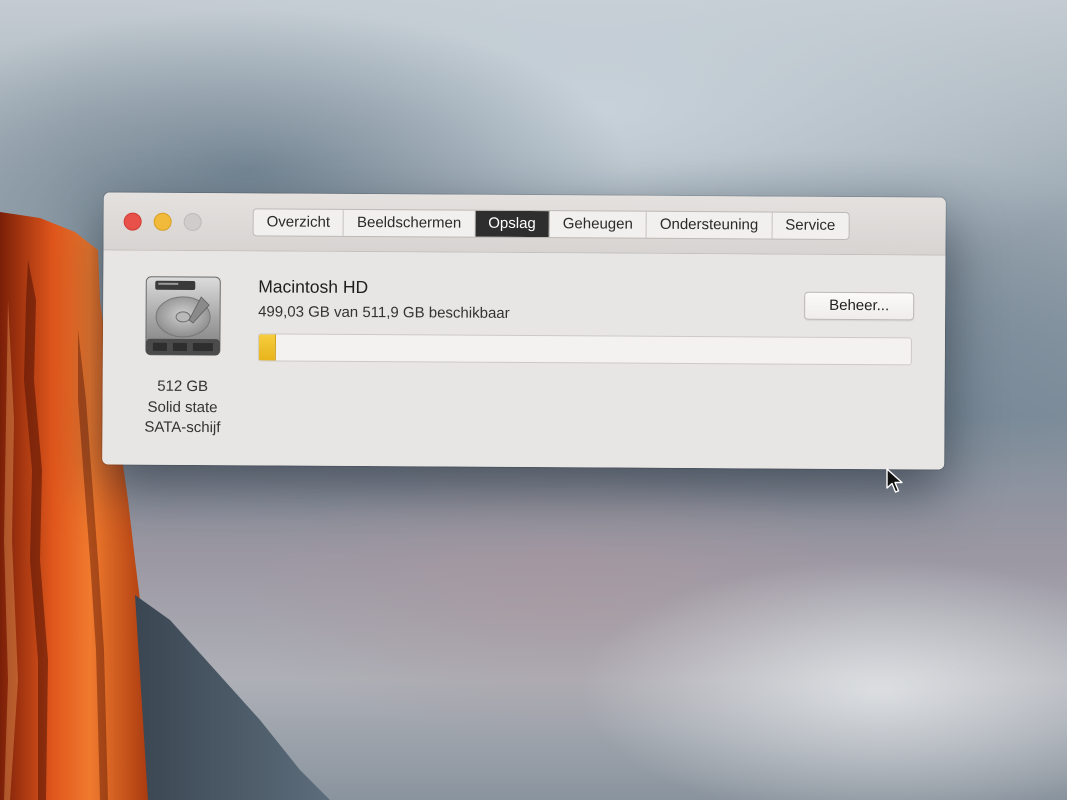 The width and height of the screenshot is (1067, 800). What do you see at coordinates (810, 226) in the screenshot?
I see `tab-service: Service` at bounding box center [810, 226].